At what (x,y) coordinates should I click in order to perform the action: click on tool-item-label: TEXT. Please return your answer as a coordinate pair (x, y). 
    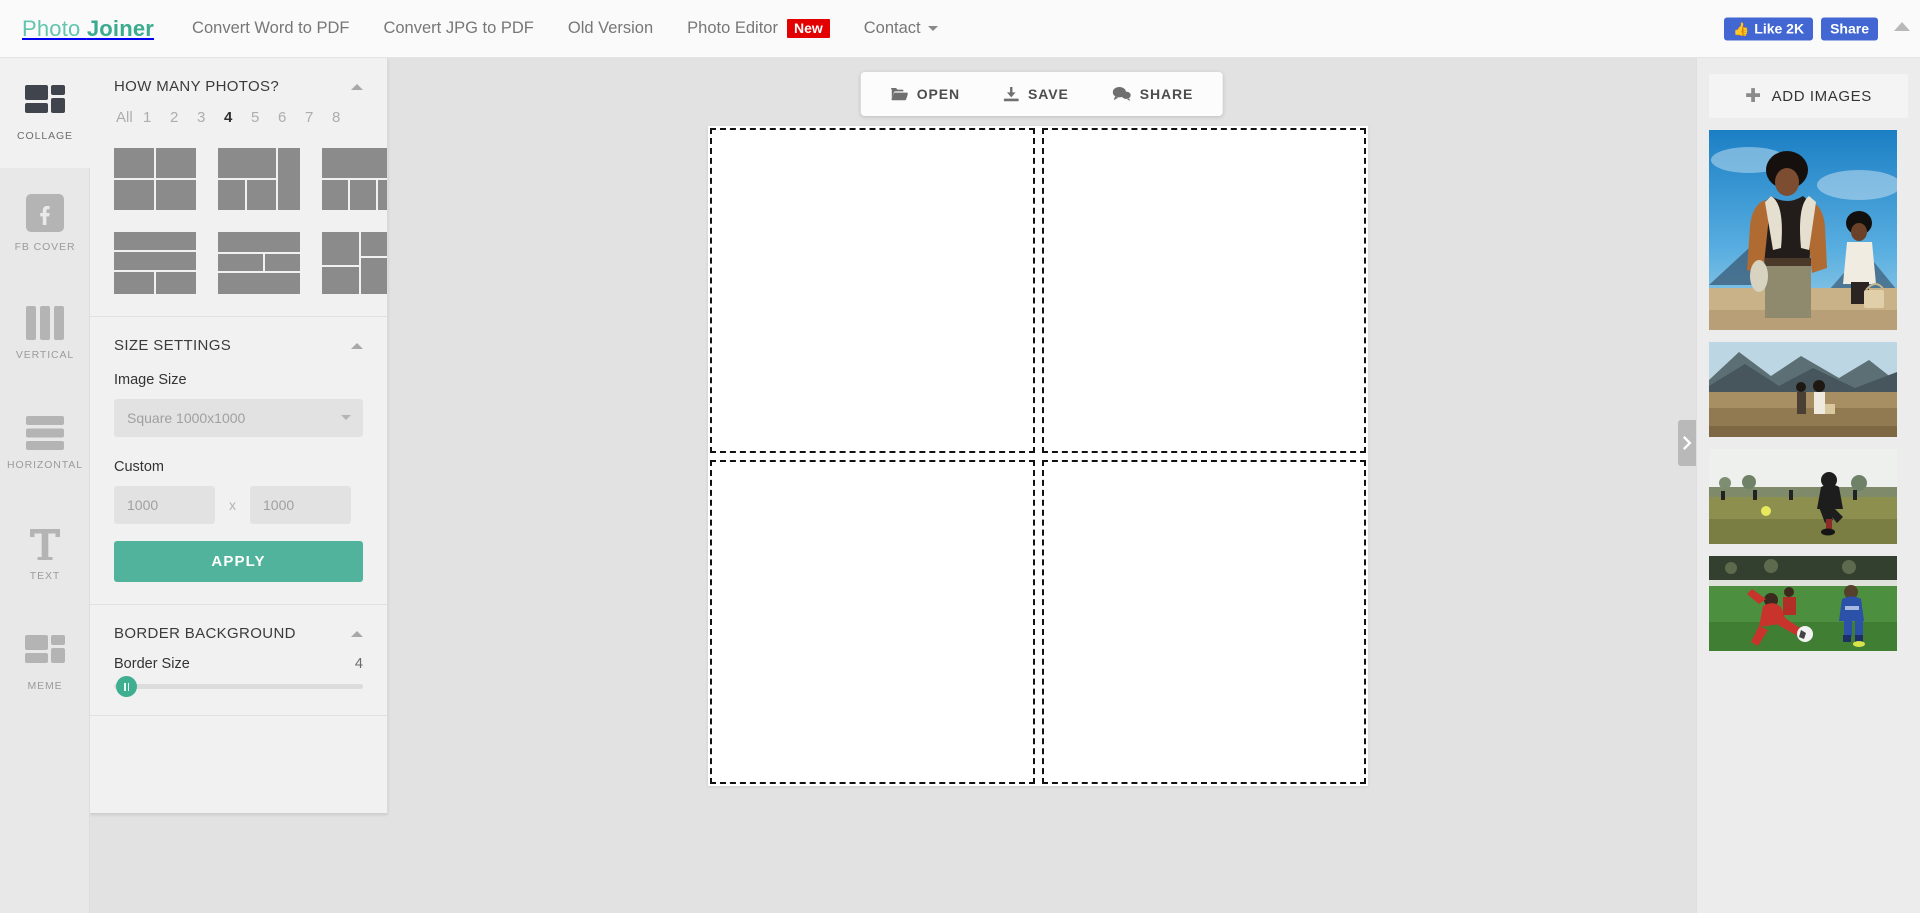
    Looking at the image, I should click on (45, 575).